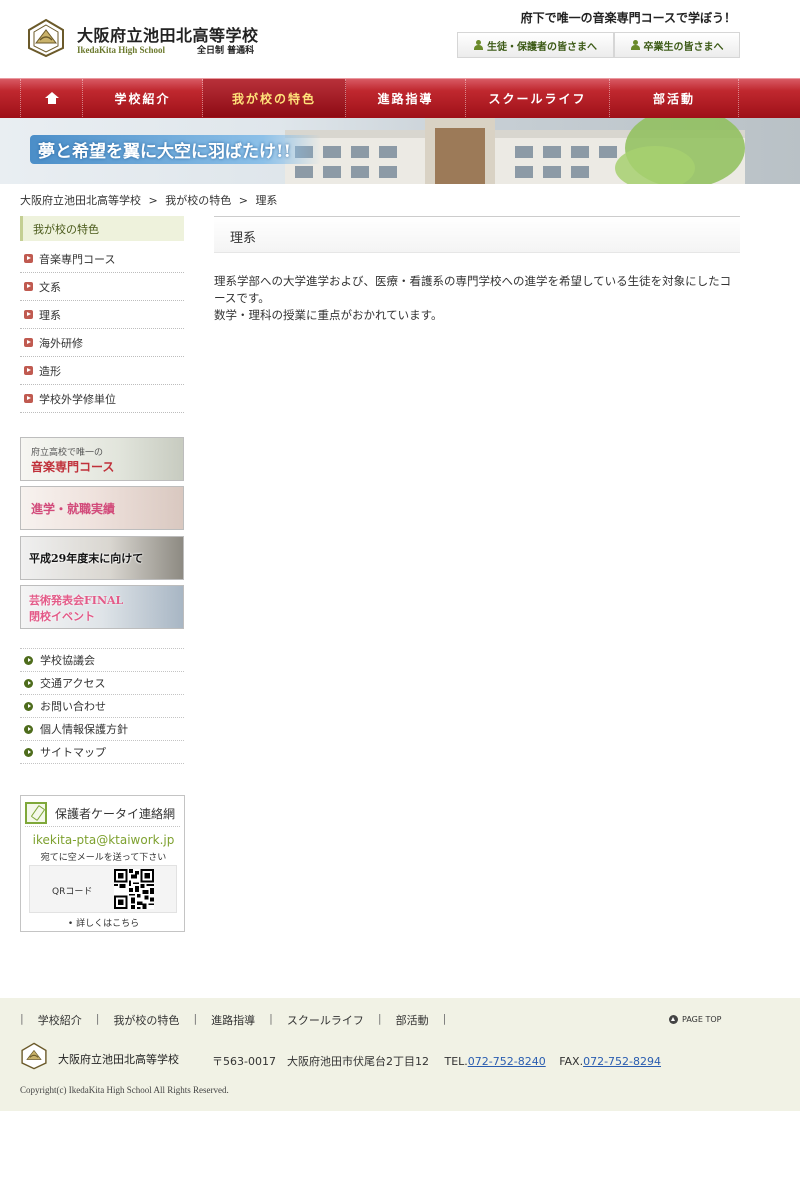 The height and width of the screenshot is (1192, 800). Describe the element at coordinates (102, 343) in the screenshot. I see `sidebar-item-overseas: 海外研修` at that location.